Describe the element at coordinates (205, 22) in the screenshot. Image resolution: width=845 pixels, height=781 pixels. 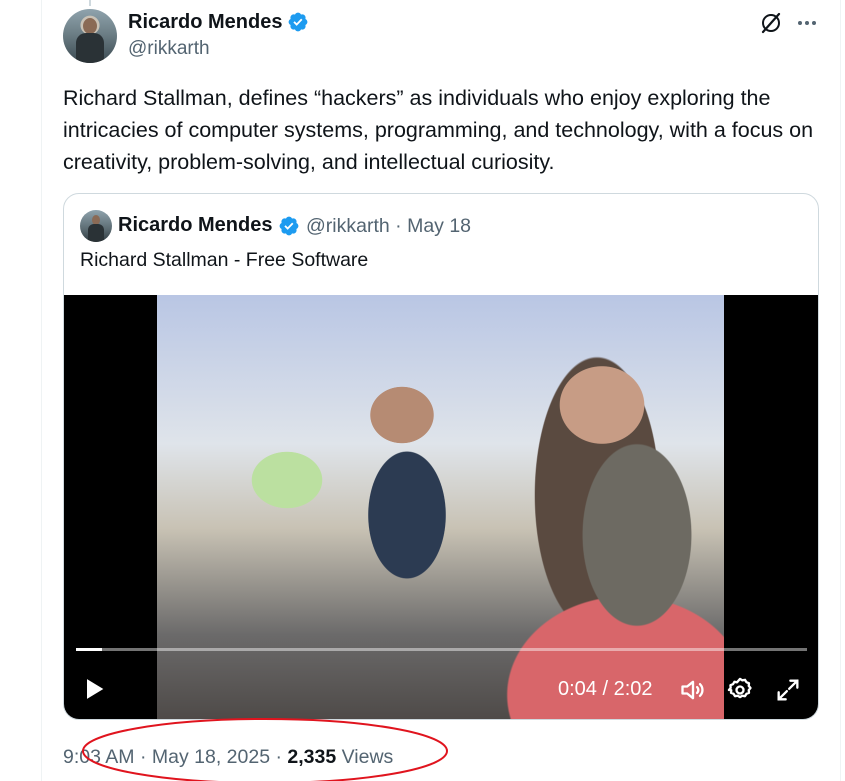
I see `author-name: Ricardo Mendes` at that location.